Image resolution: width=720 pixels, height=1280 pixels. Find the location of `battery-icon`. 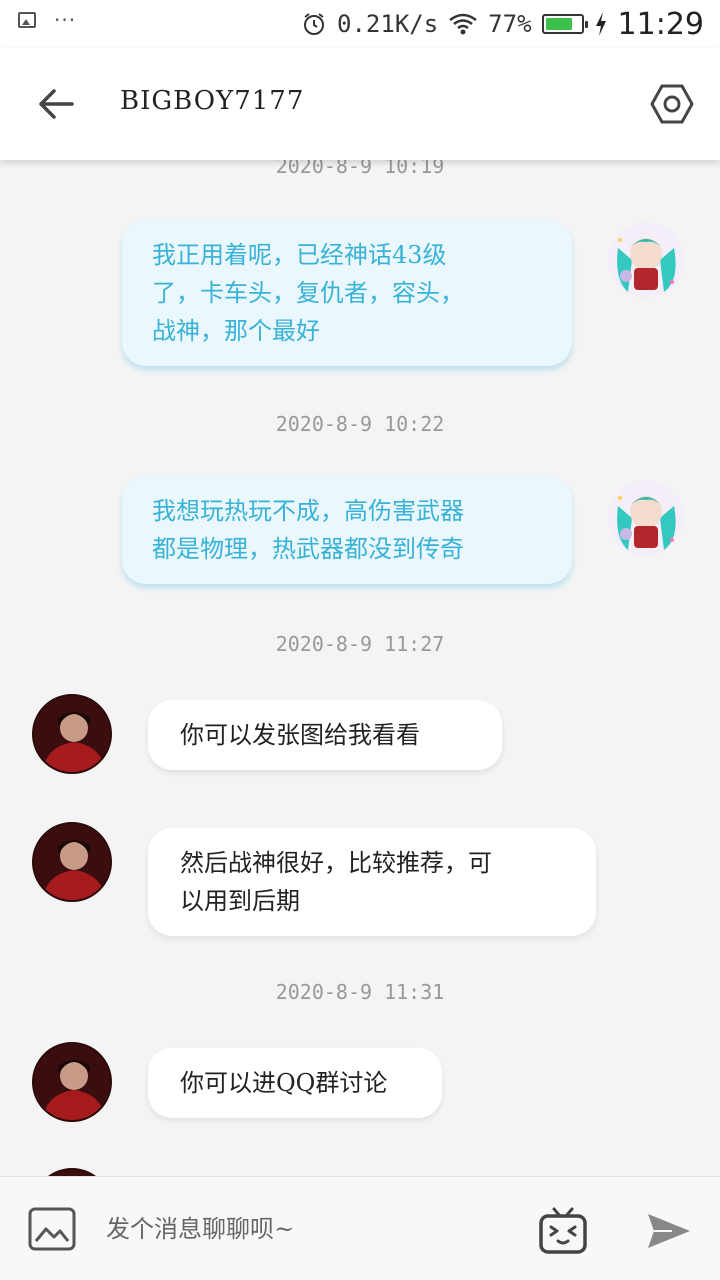

battery-icon is located at coordinates (564, 24).